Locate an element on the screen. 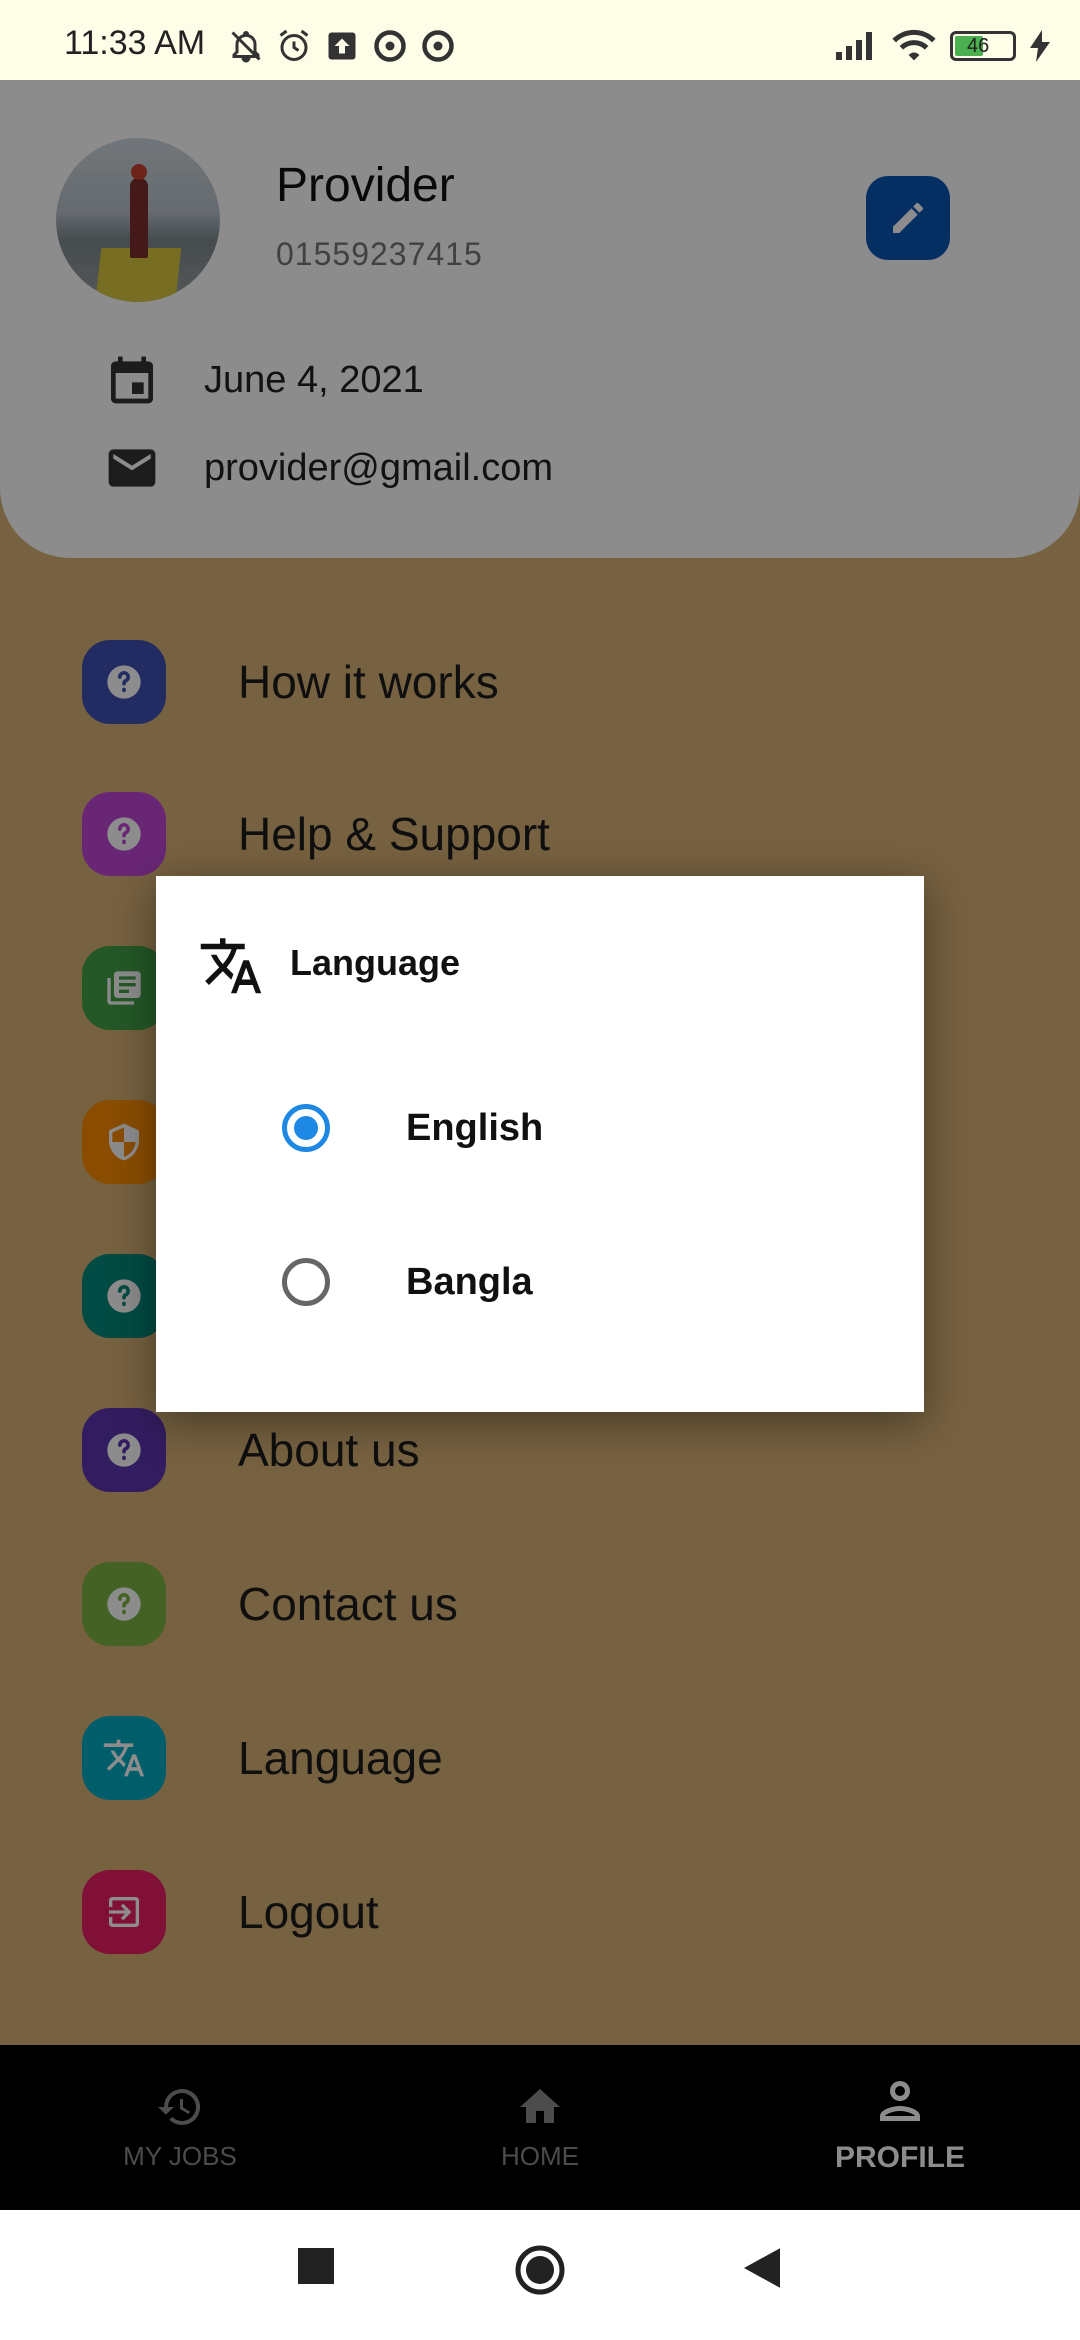 Image resolution: width=1080 pixels, height=2340 pixels. wifi-icon is located at coordinates (914, 45).